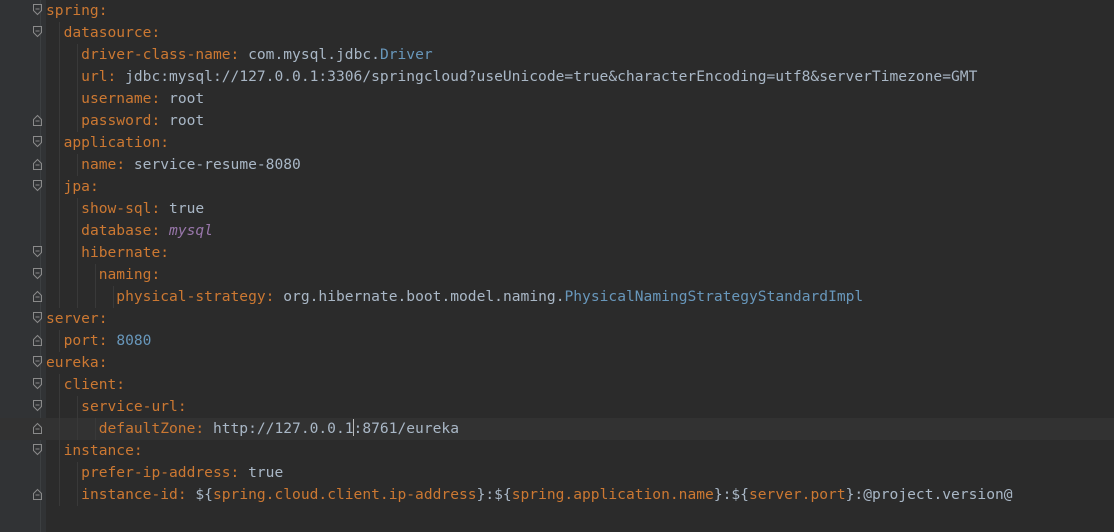  Describe the element at coordinates (147, 428) in the screenshot. I see `yaml-key: defaultZone` at that location.